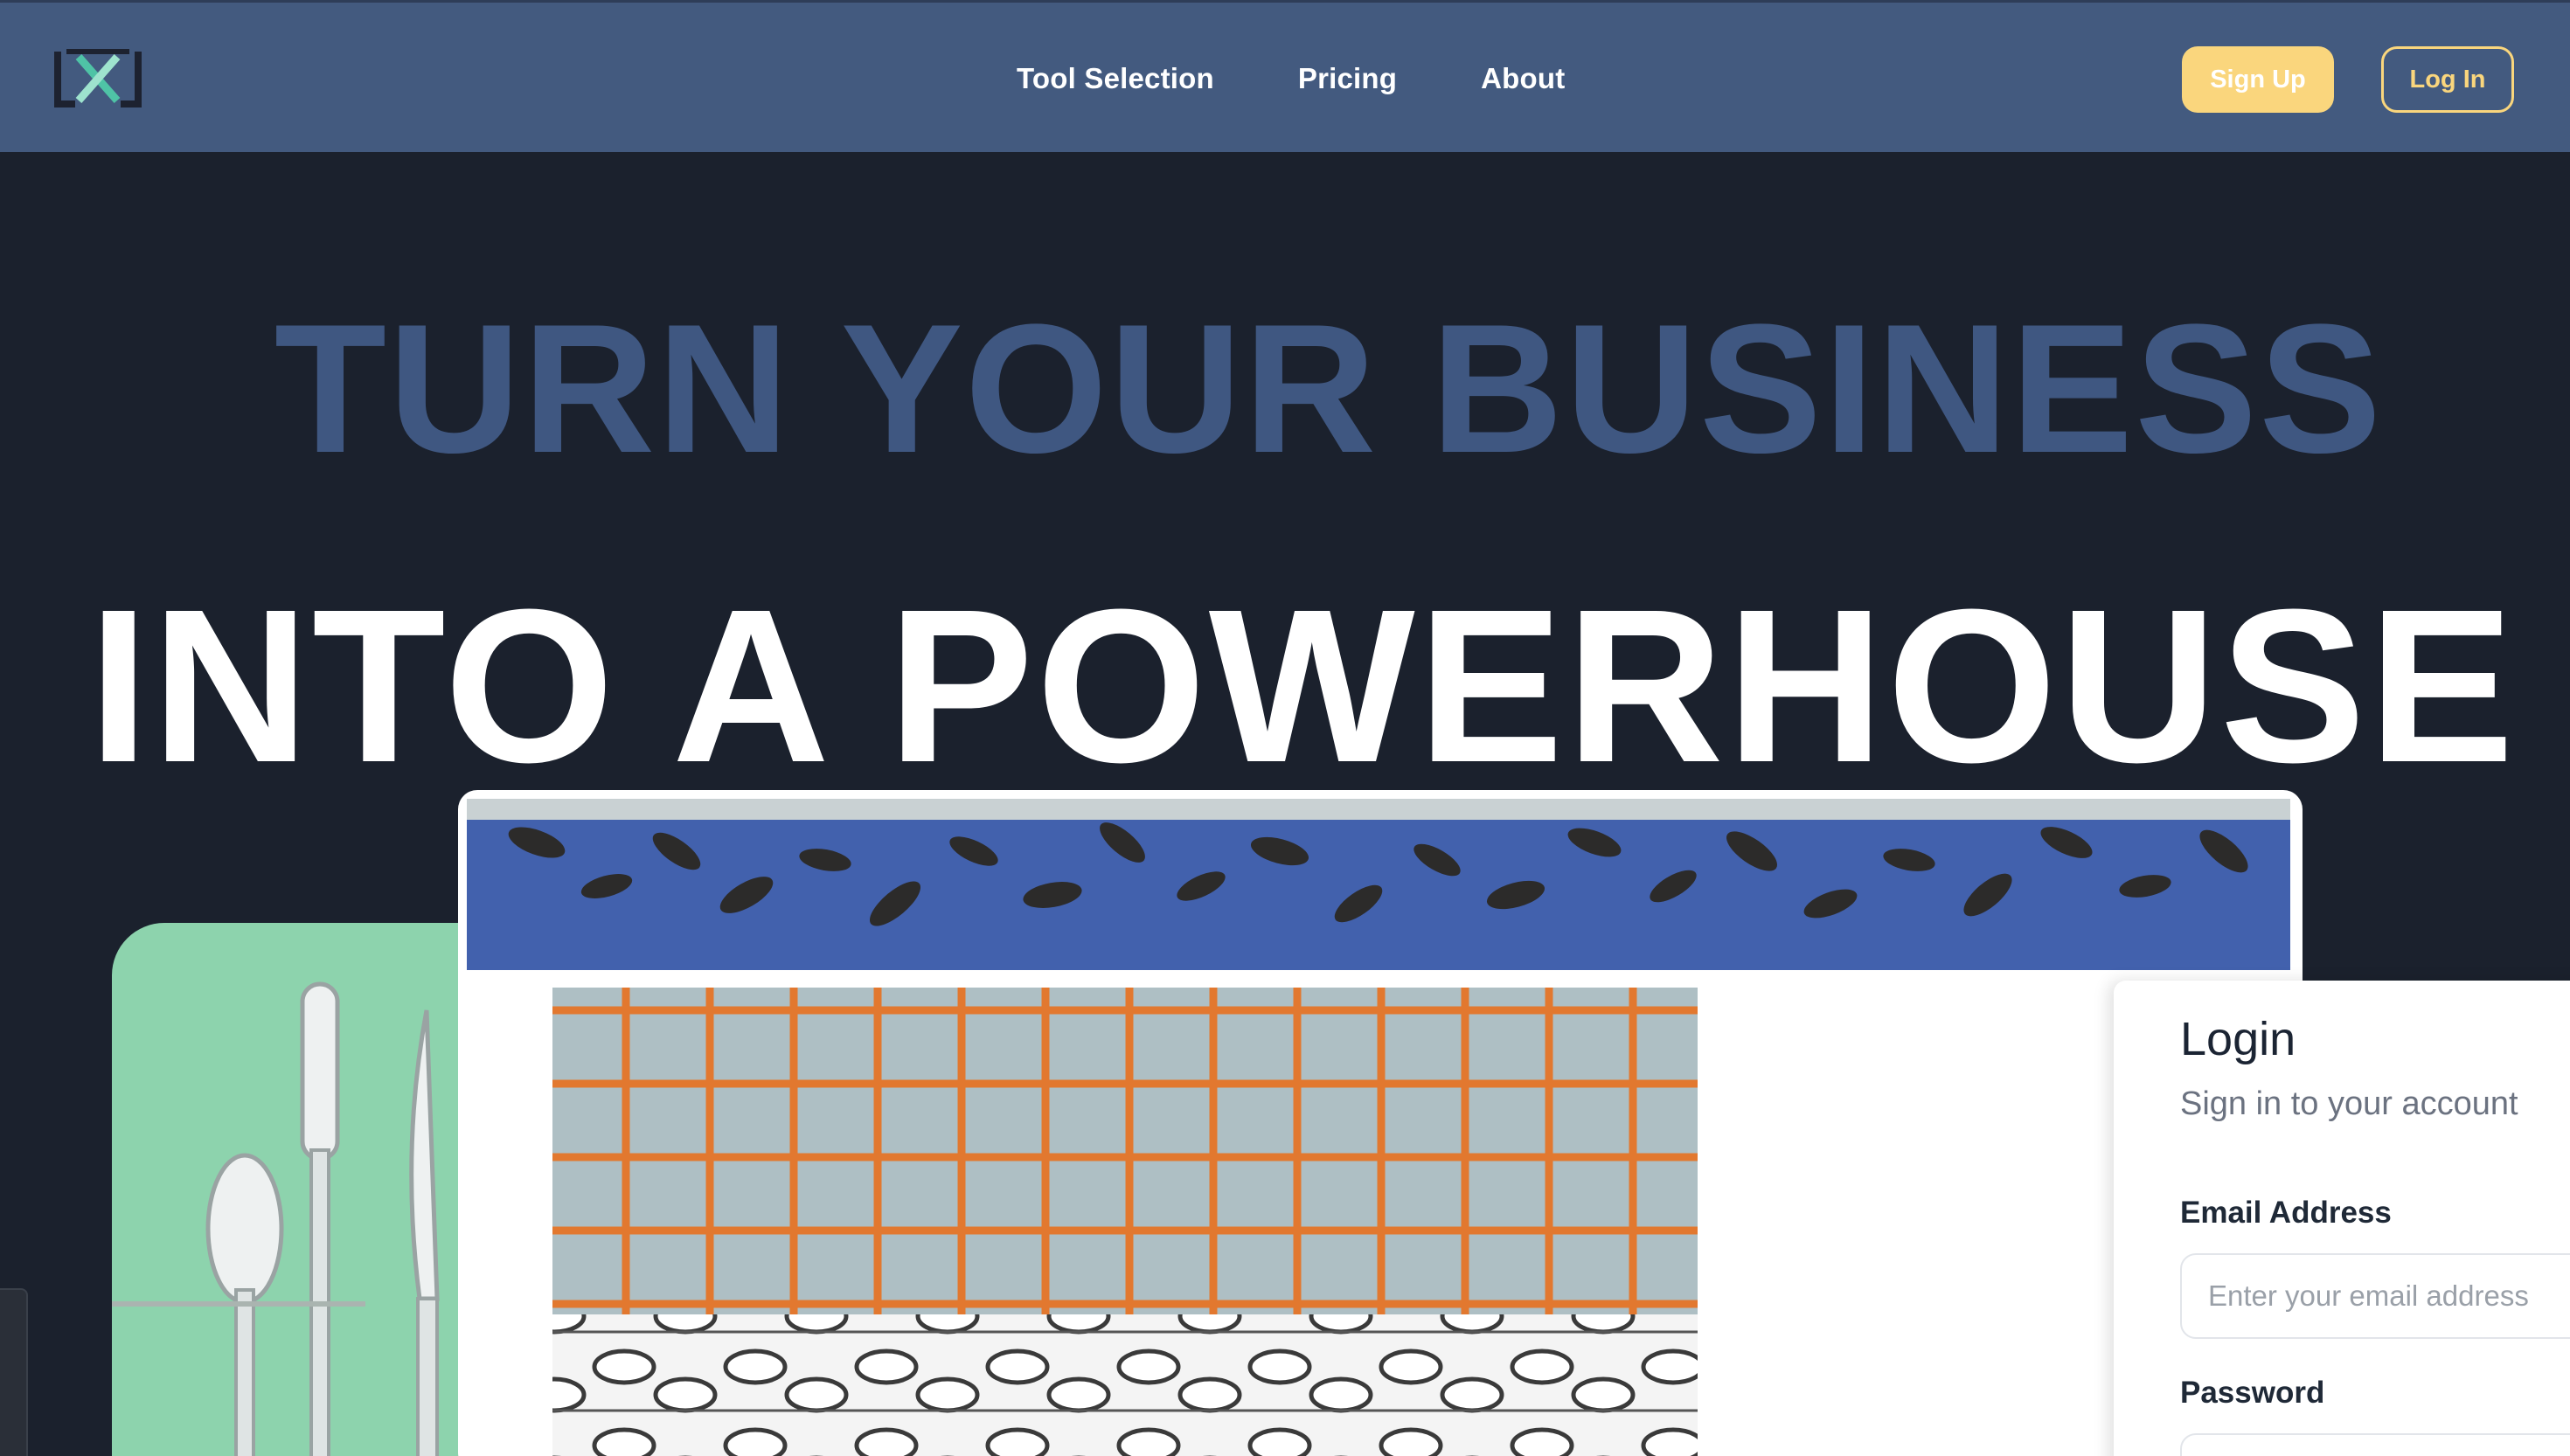 Image resolution: width=2570 pixels, height=1456 pixels. Describe the element at coordinates (1347, 78) in the screenshot. I see `nav-pricing: Pricing` at that location.